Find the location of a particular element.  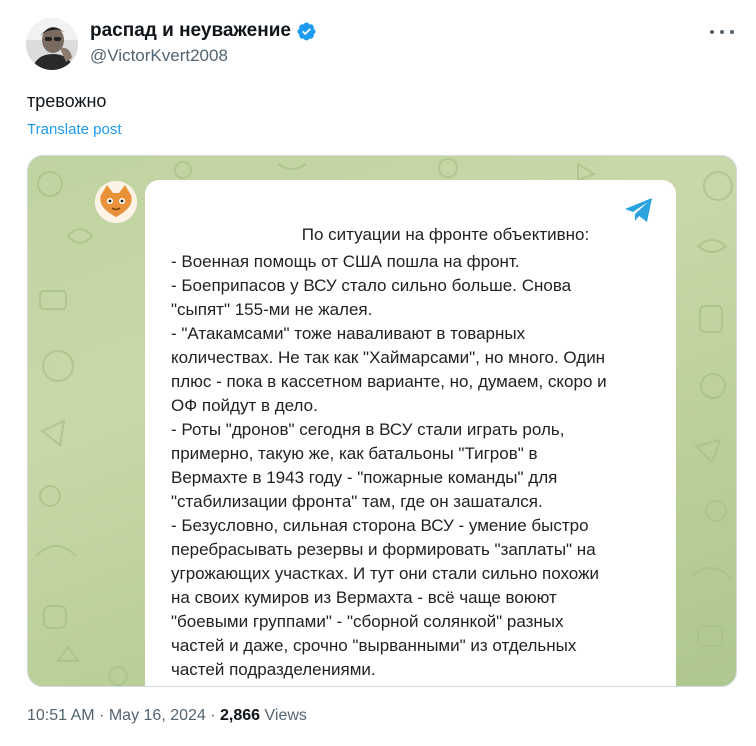

author-avatar is located at coordinates (52, 44).